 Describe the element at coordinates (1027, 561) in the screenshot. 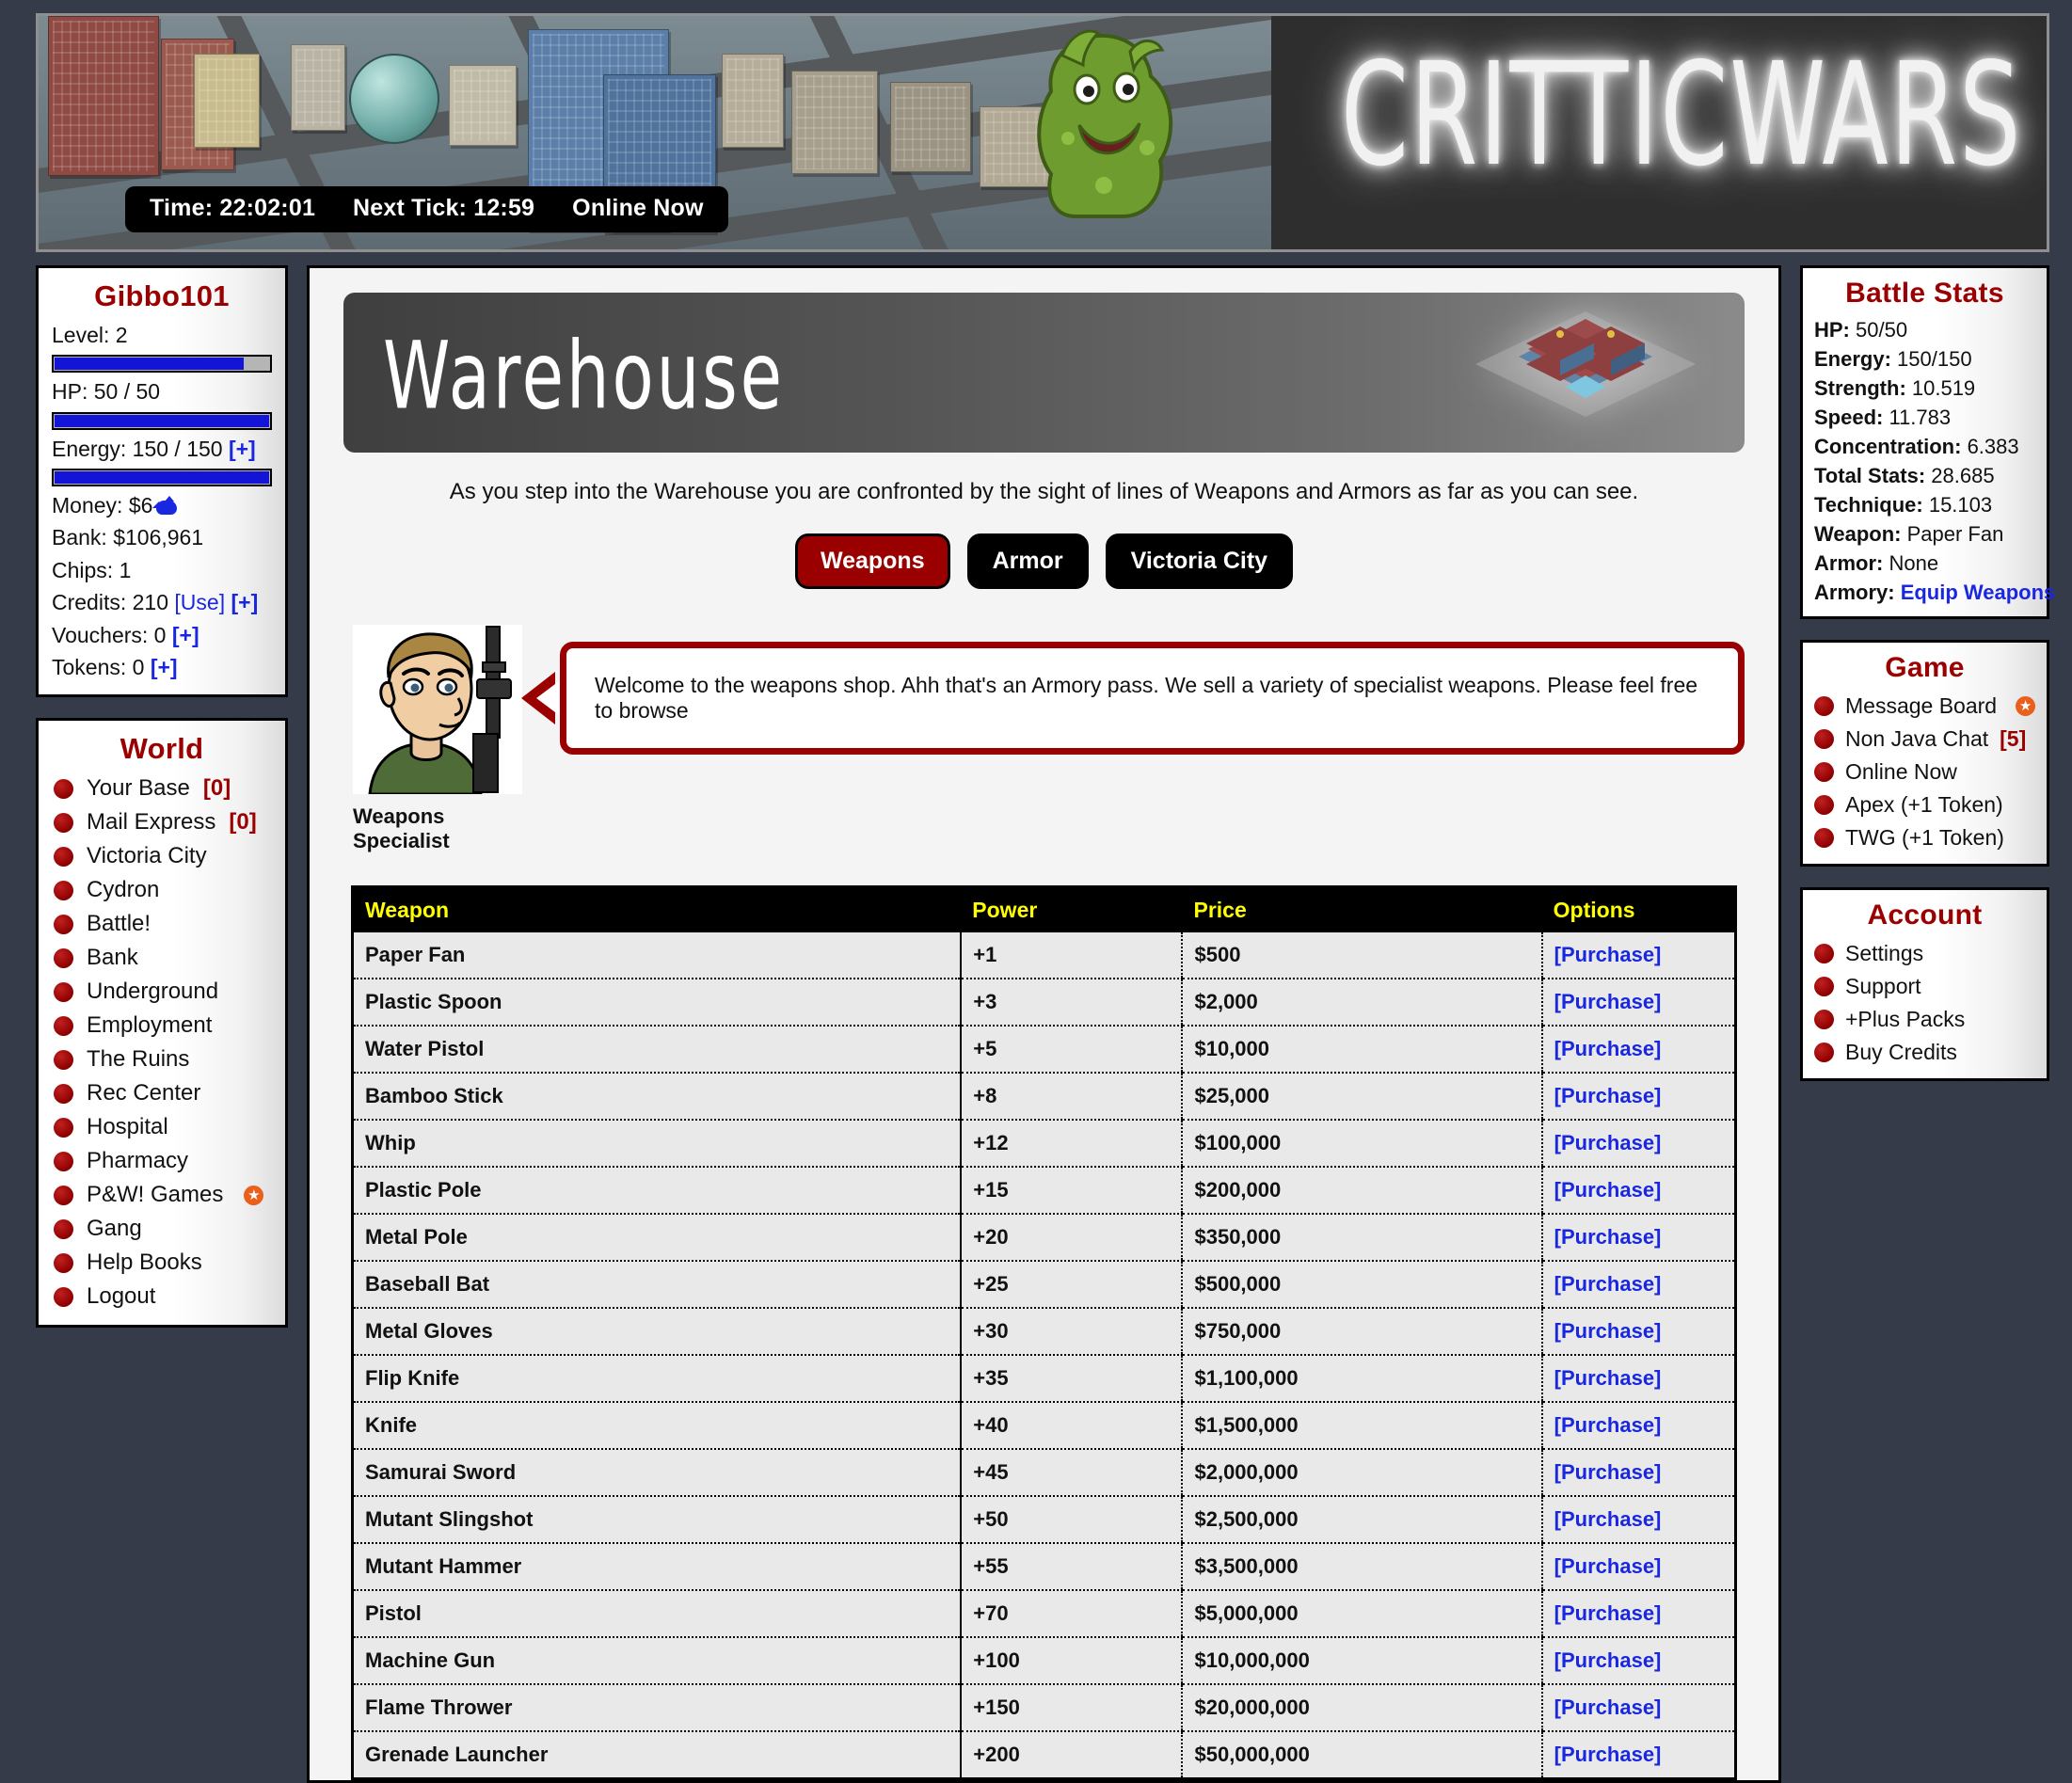

I see `tab-armor: Armor` at that location.